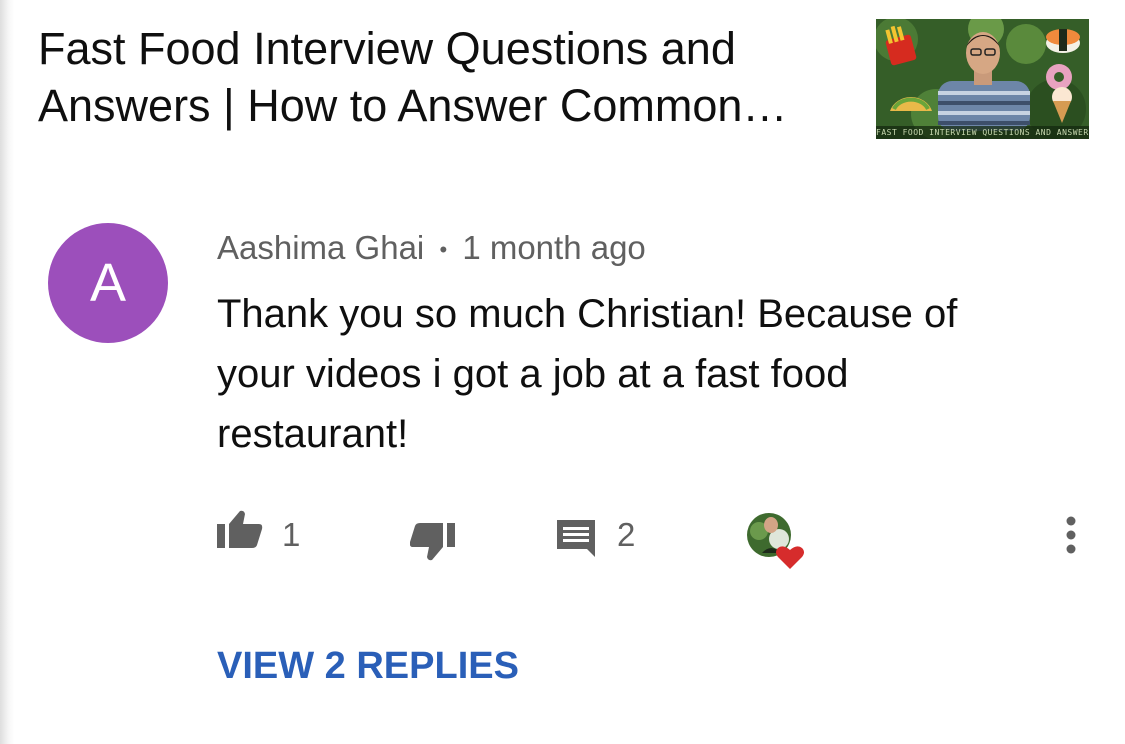  I want to click on creator-heart-icon, so click(775, 541).